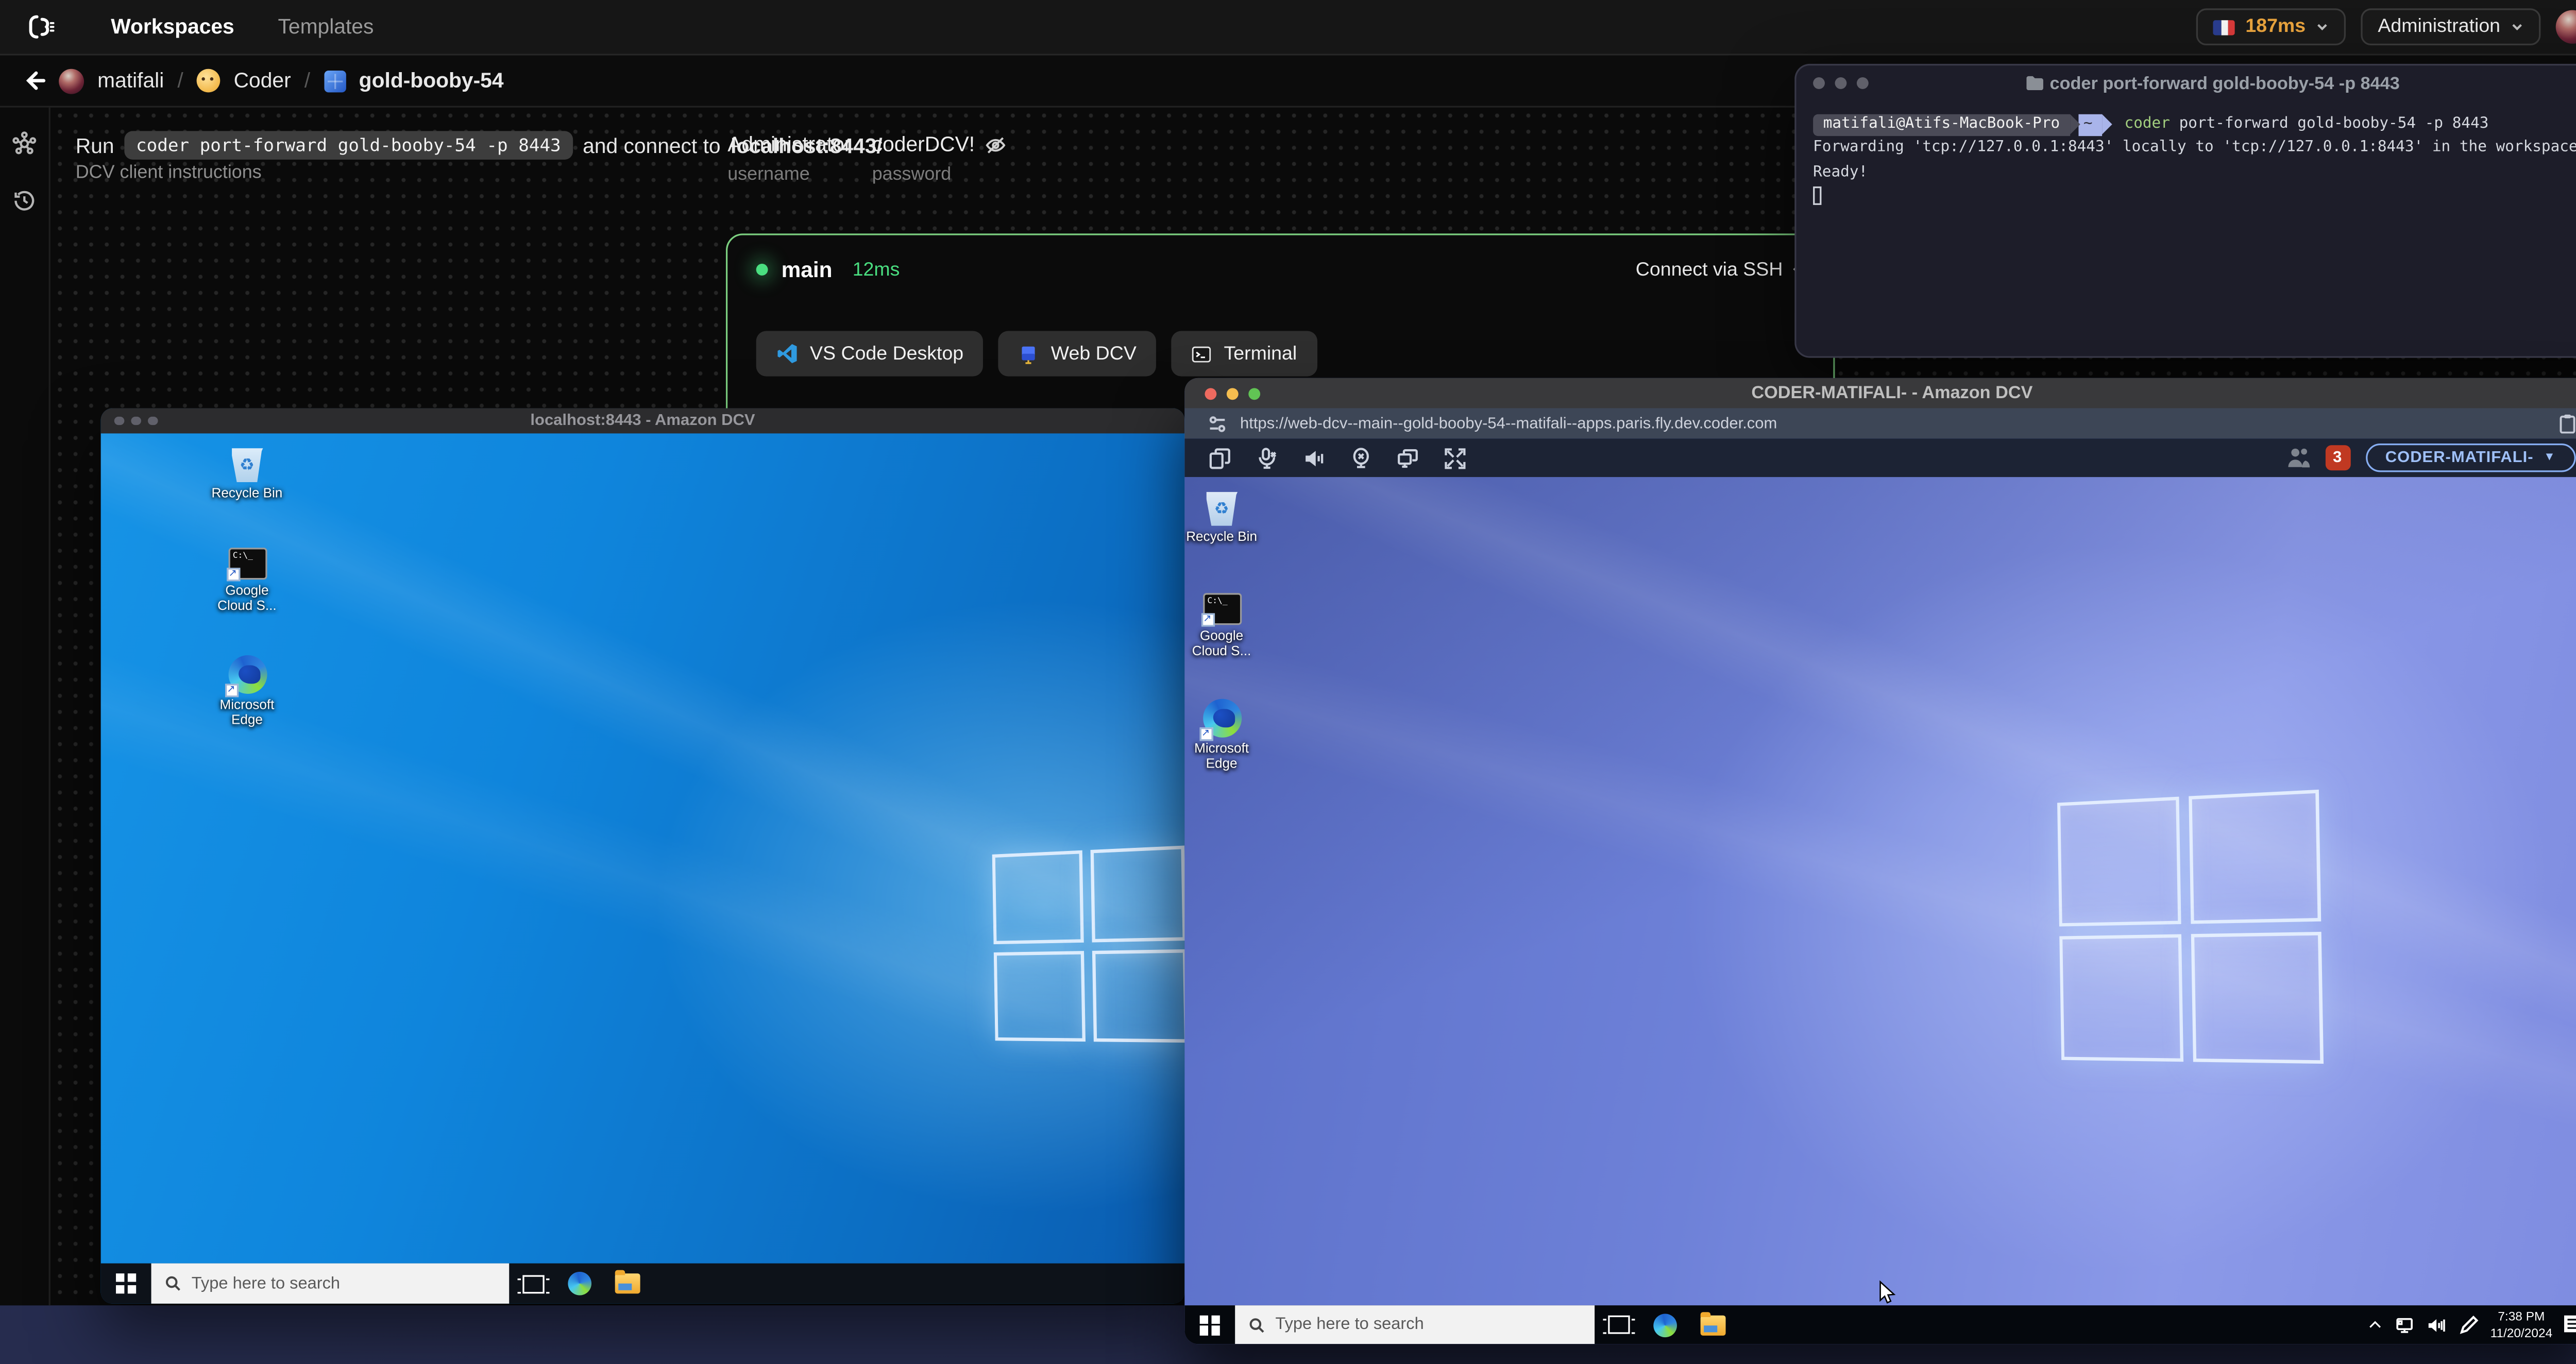 The width and height of the screenshot is (2576, 1364). I want to click on web-dcv-button: Web DCV, so click(1077, 354).